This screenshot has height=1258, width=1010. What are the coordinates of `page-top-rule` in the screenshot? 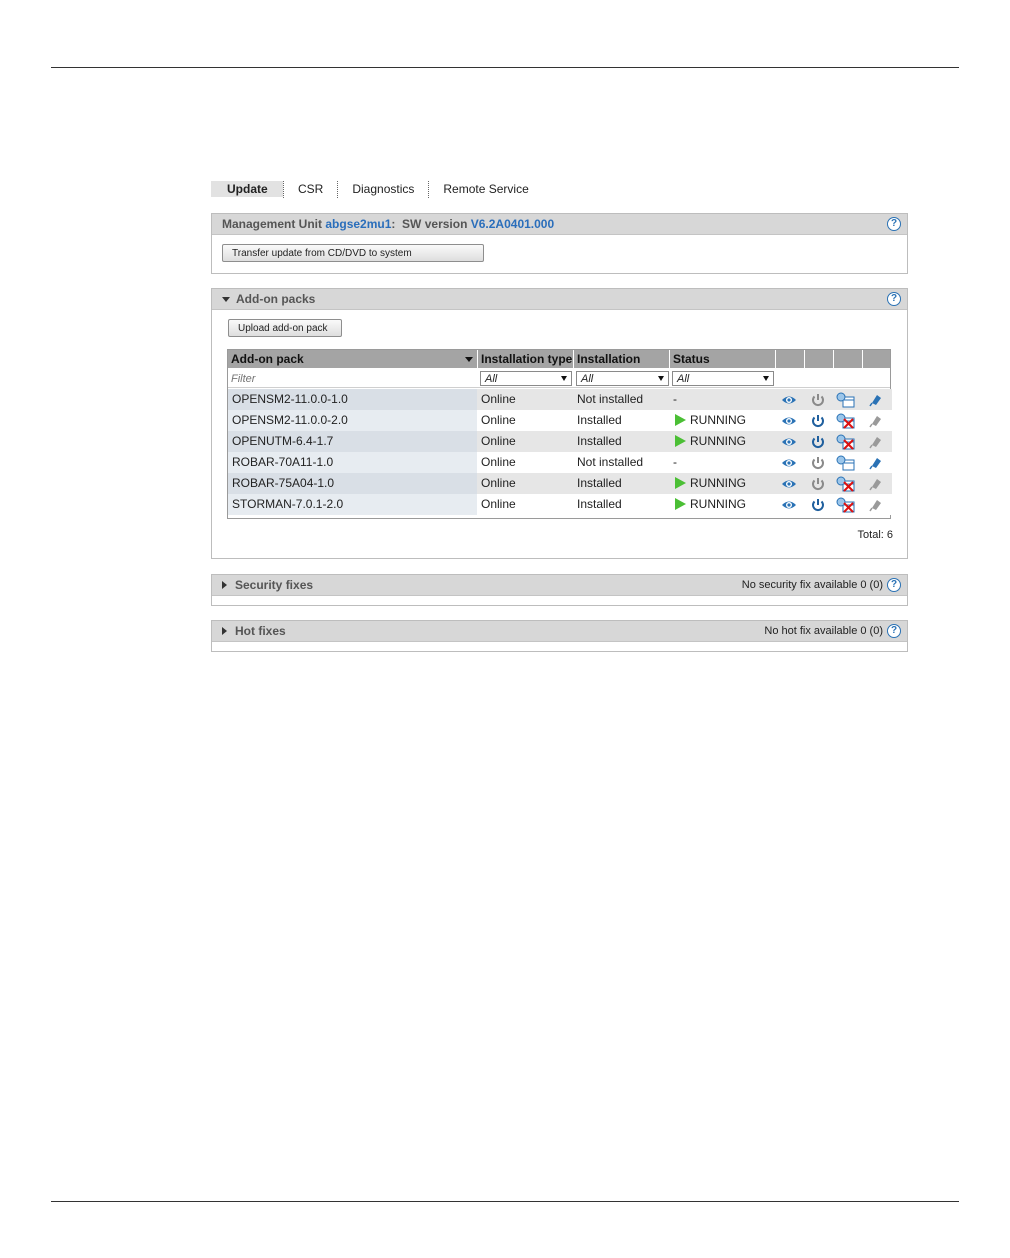 It's located at (505, 67).